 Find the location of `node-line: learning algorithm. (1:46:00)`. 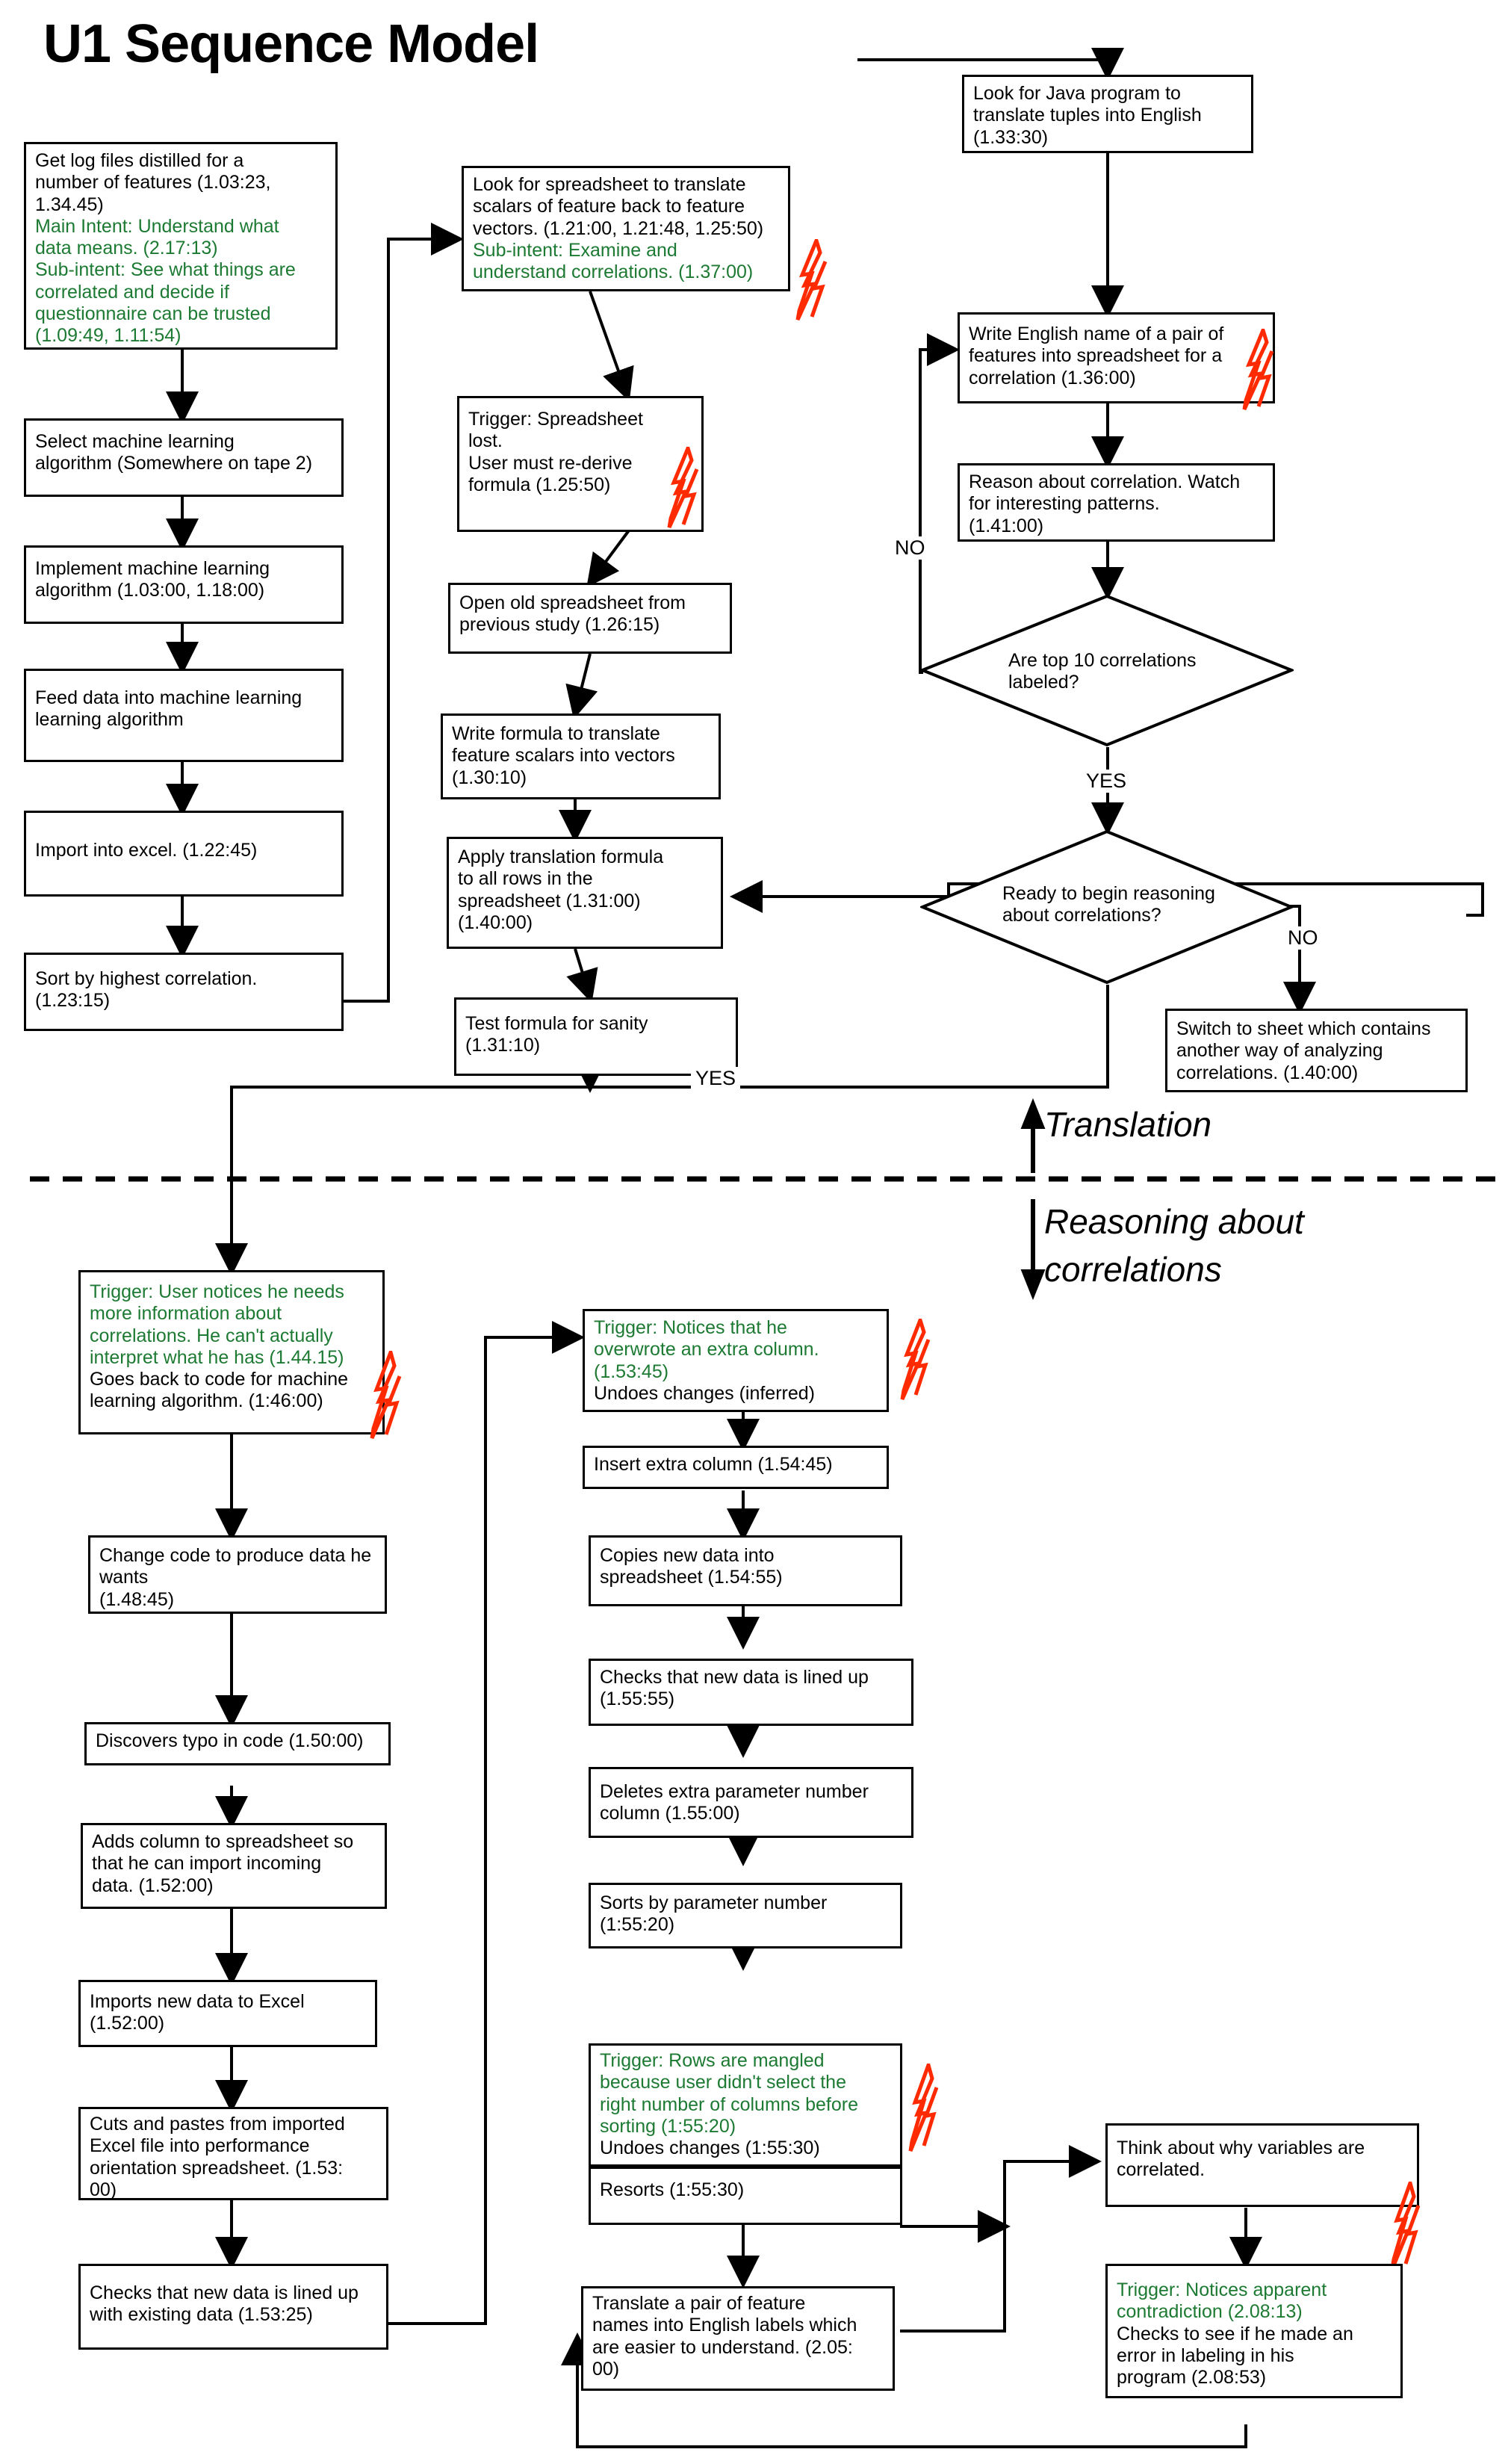

node-line: learning algorithm. (1:46:00) is located at coordinates (206, 1401).